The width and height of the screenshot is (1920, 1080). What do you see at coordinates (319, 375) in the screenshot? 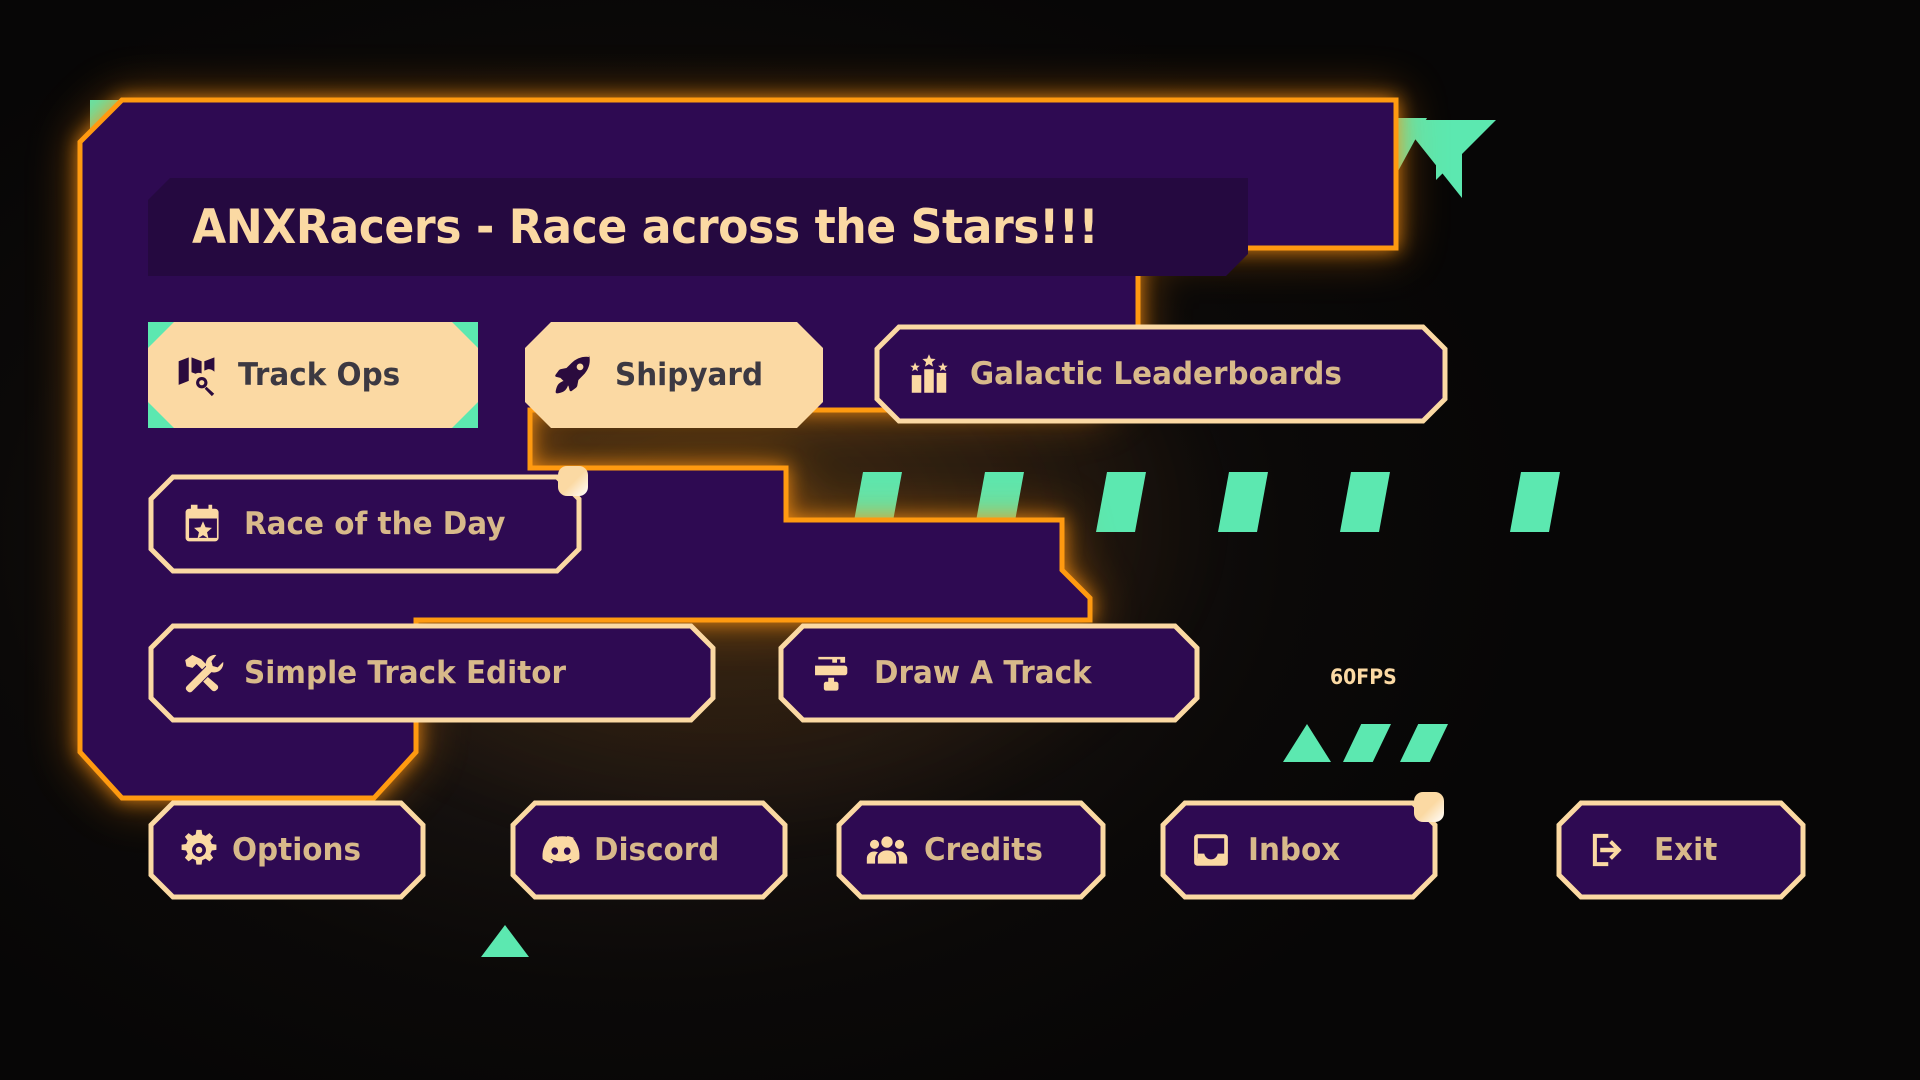
I see `track-ops-label: Track Ops` at bounding box center [319, 375].